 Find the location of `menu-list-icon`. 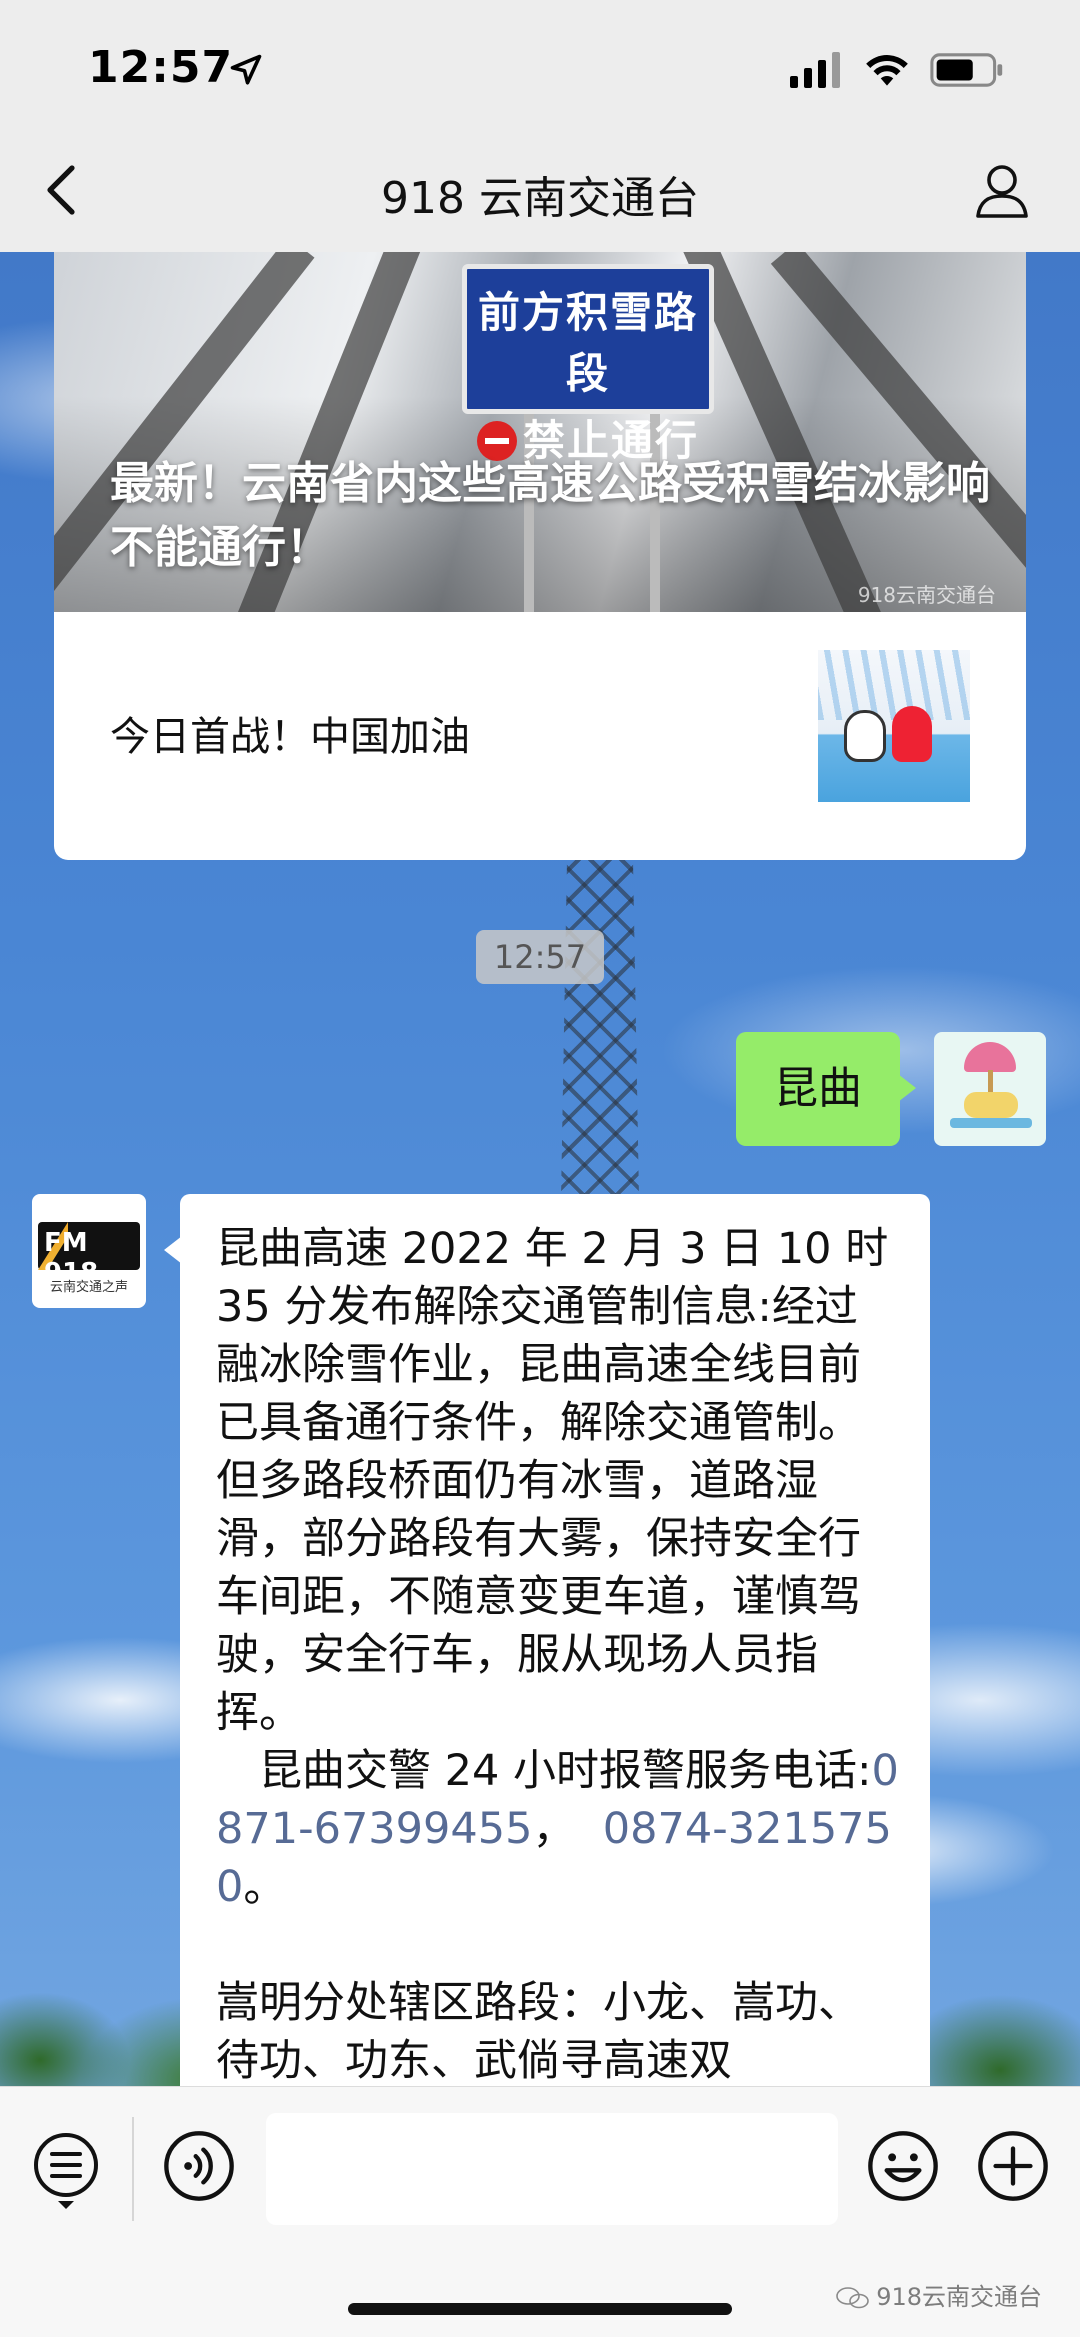

menu-list-icon is located at coordinates (66, 2171).